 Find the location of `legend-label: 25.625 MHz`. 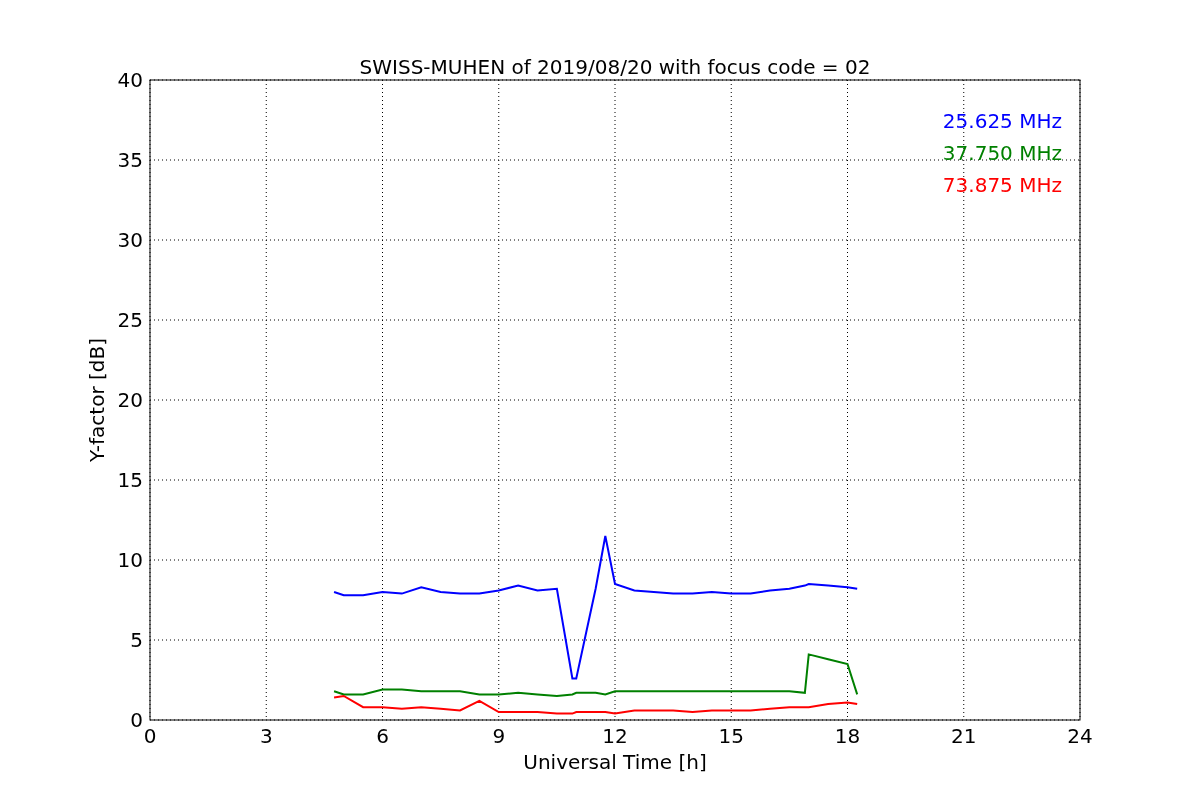

legend-label: 25.625 MHz is located at coordinates (1002, 121).